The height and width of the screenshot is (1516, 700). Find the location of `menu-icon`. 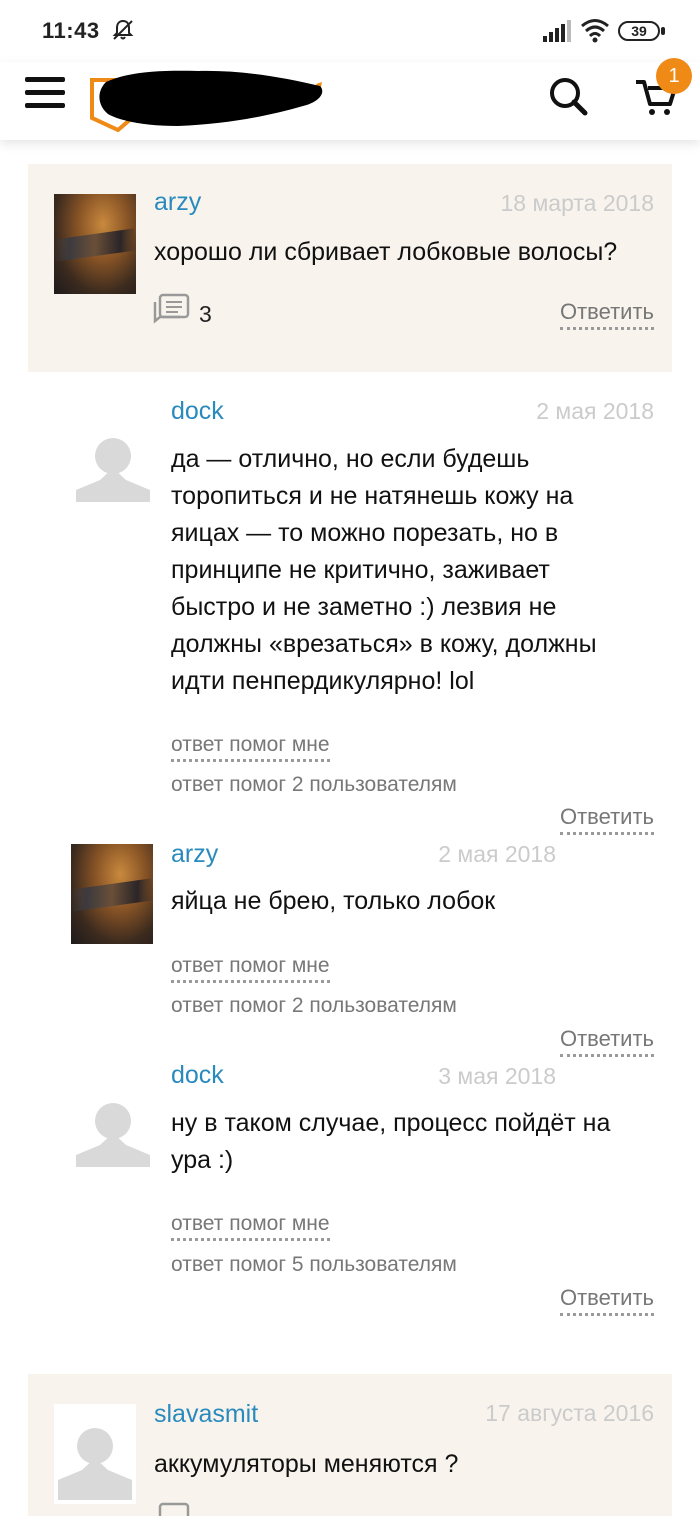

menu-icon is located at coordinates (45, 95).